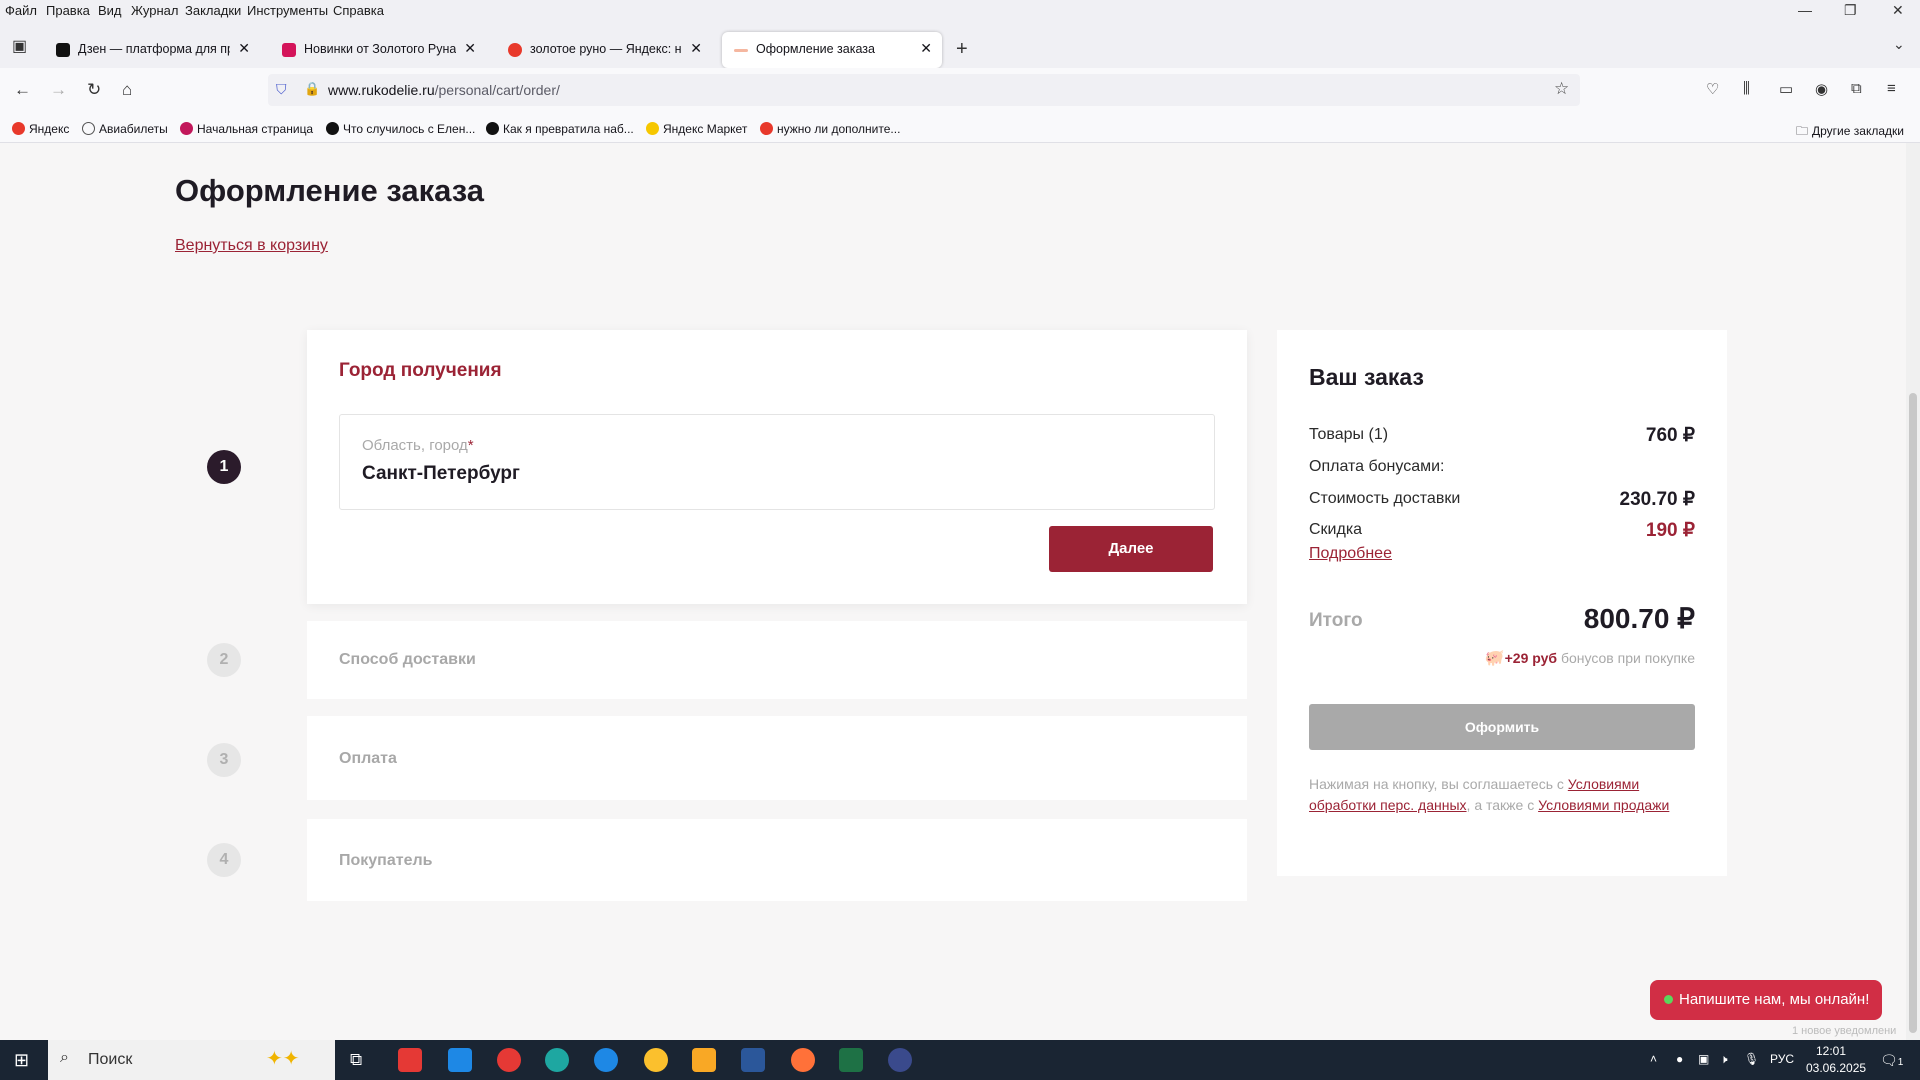 This screenshot has width=1920, height=1080. Describe the element at coordinates (1782, 1059) in the screenshot. I see `language-indicator: РУС` at that location.